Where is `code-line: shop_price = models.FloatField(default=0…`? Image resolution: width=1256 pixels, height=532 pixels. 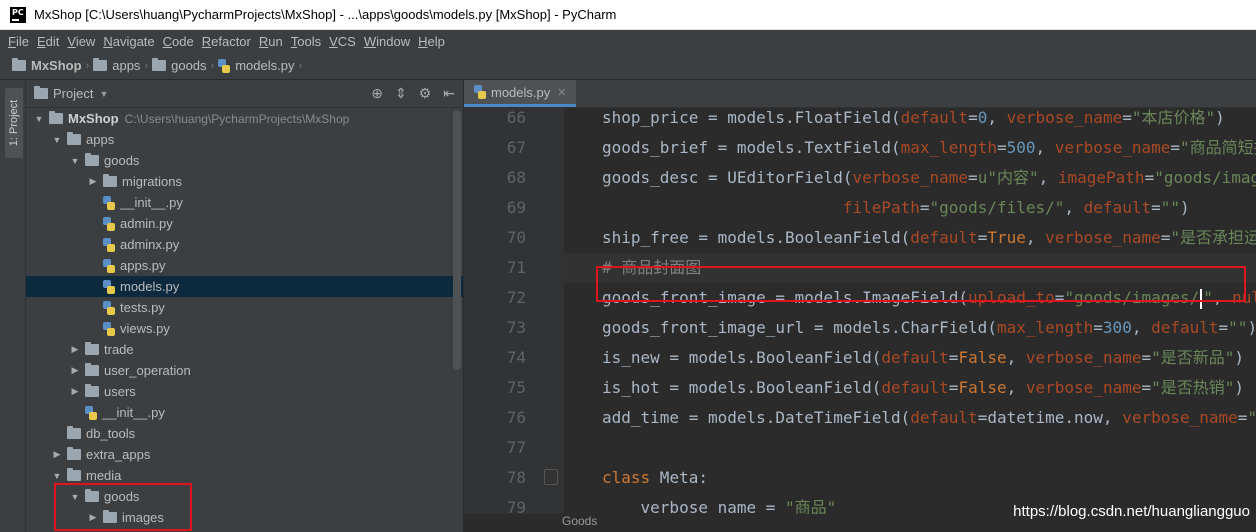 code-line: shop_price = models.FloatField(default=0… is located at coordinates (913, 120).